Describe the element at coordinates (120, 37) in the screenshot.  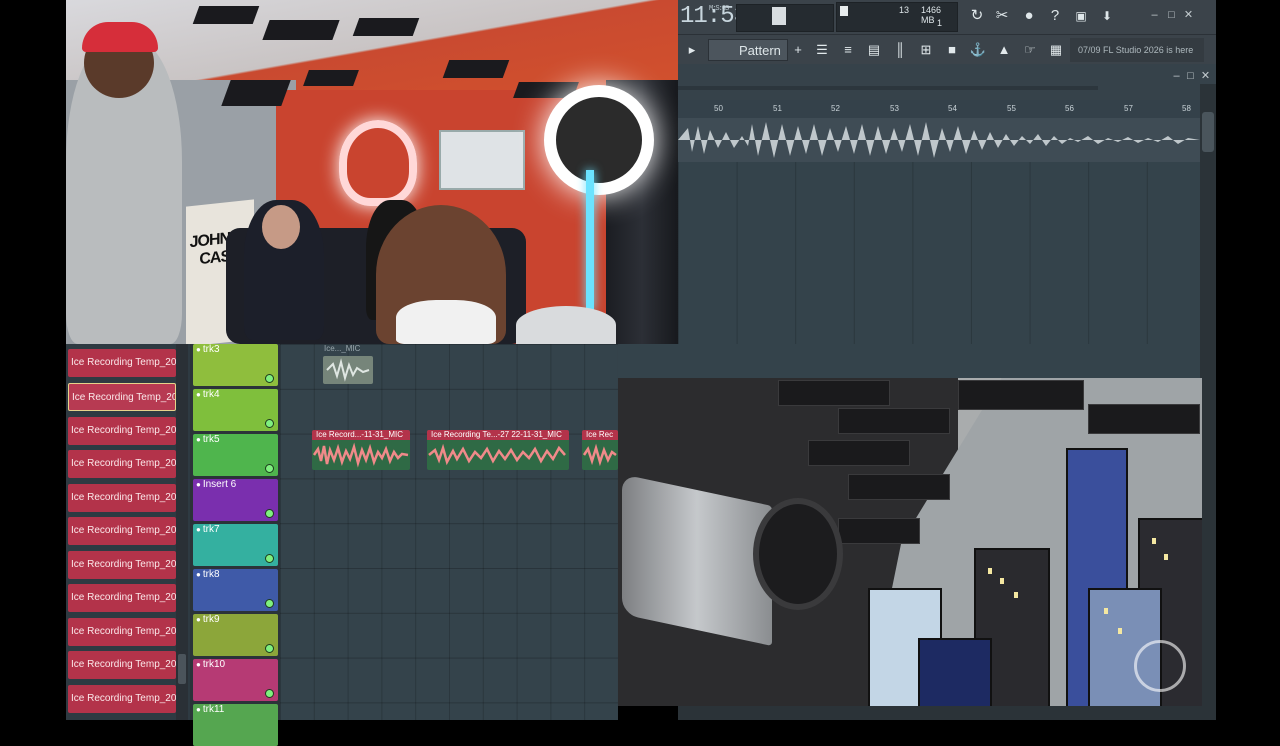
I see `red-cap` at that location.